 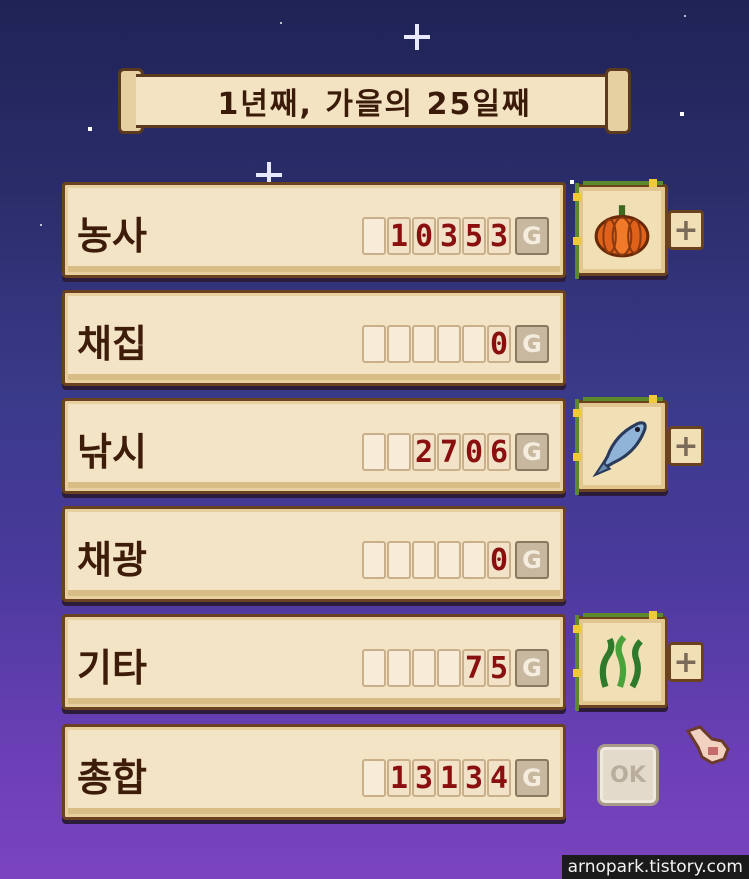 What do you see at coordinates (374, 104) in the screenshot?
I see `date-title: 1년째, 가을의 25일째` at bounding box center [374, 104].